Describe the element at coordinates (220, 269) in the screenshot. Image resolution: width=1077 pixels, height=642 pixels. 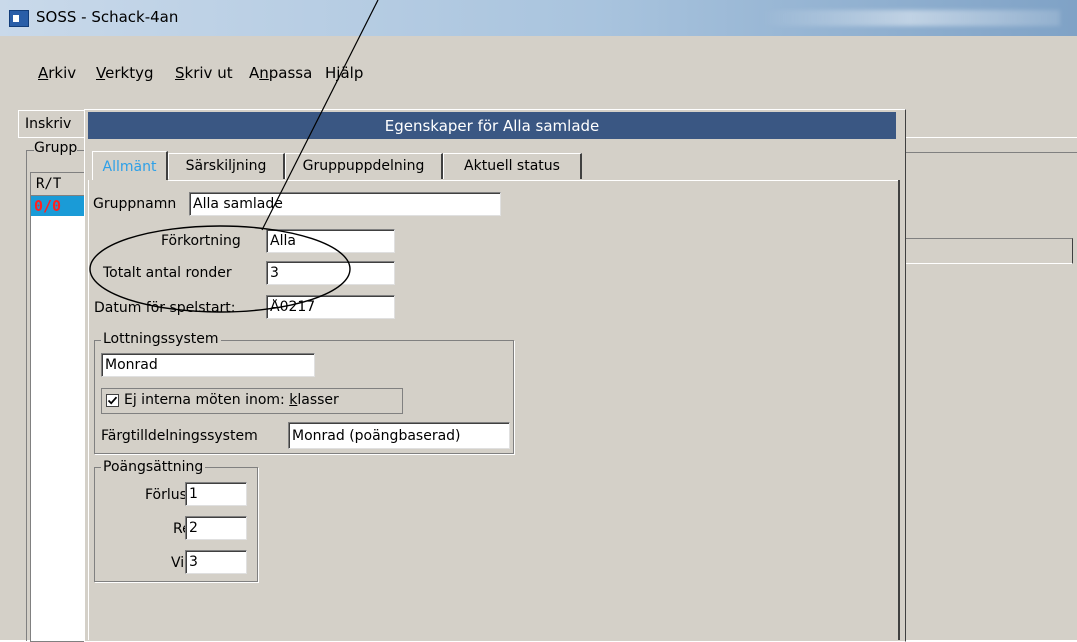
I see `annotation-ellipse` at that location.